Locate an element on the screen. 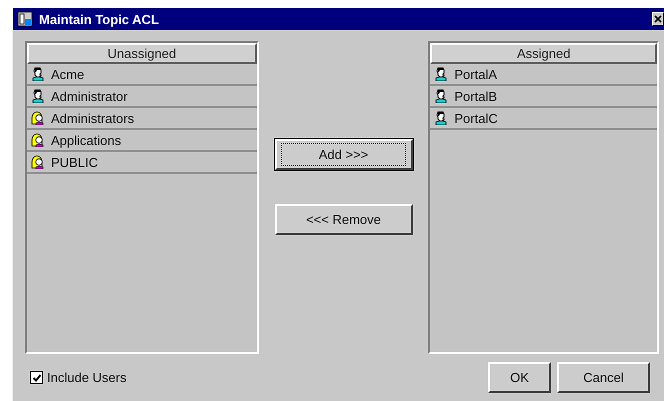 This screenshot has width=664, height=401. checkbox-label: Include Users is located at coordinates (86, 377).